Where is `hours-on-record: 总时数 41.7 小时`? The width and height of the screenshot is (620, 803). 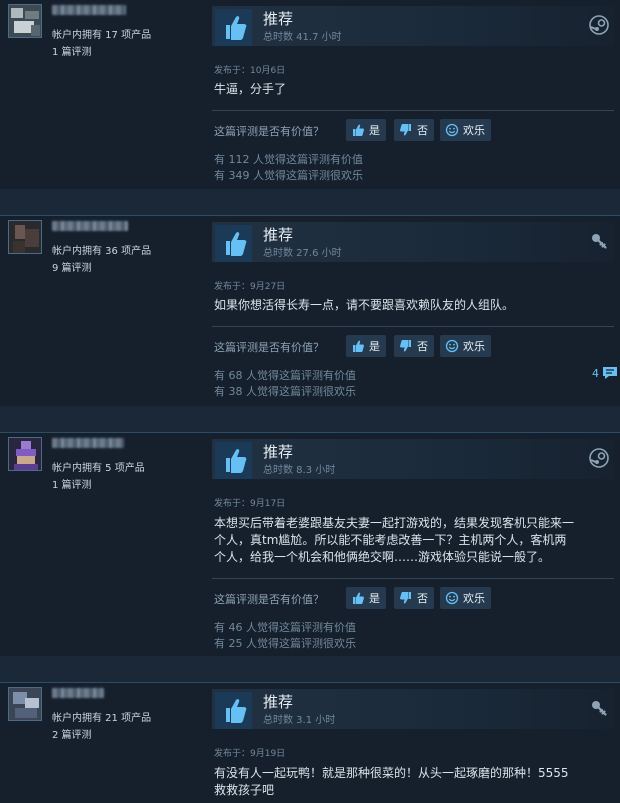 hours-on-record: 总时数 41.7 小时 is located at coordinates (302, 37).